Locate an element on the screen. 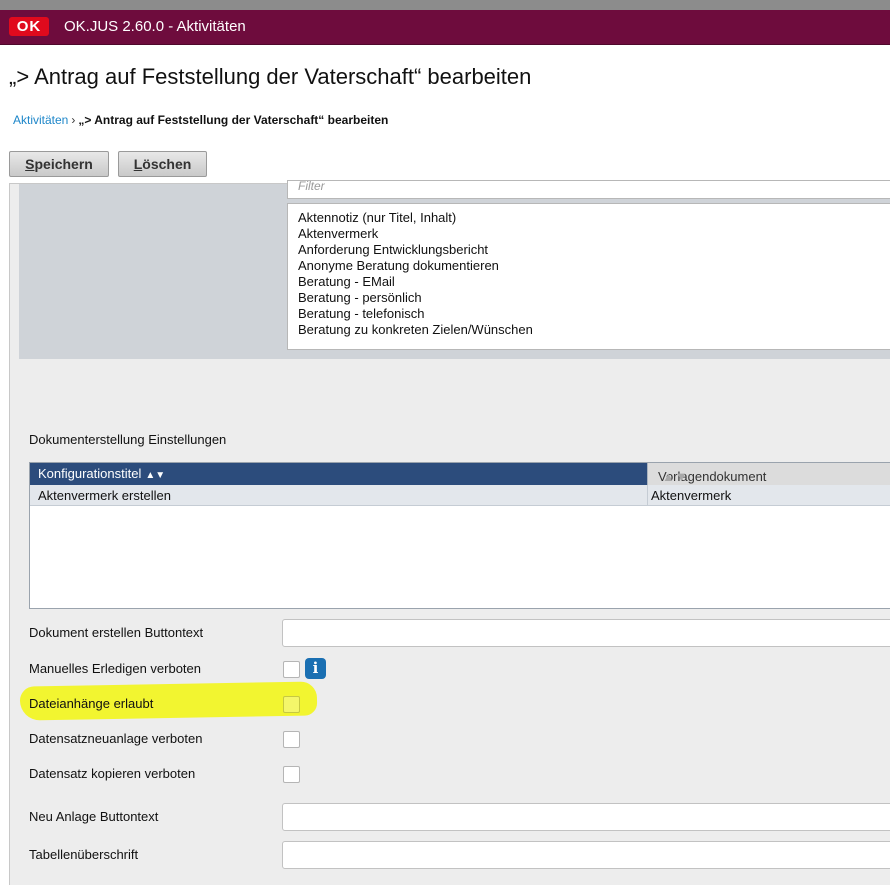 This screenshot has height=885, width=890. list-item: Aktennotiz (nur Titel, Inhalt) is located at coordinates (594, 218).